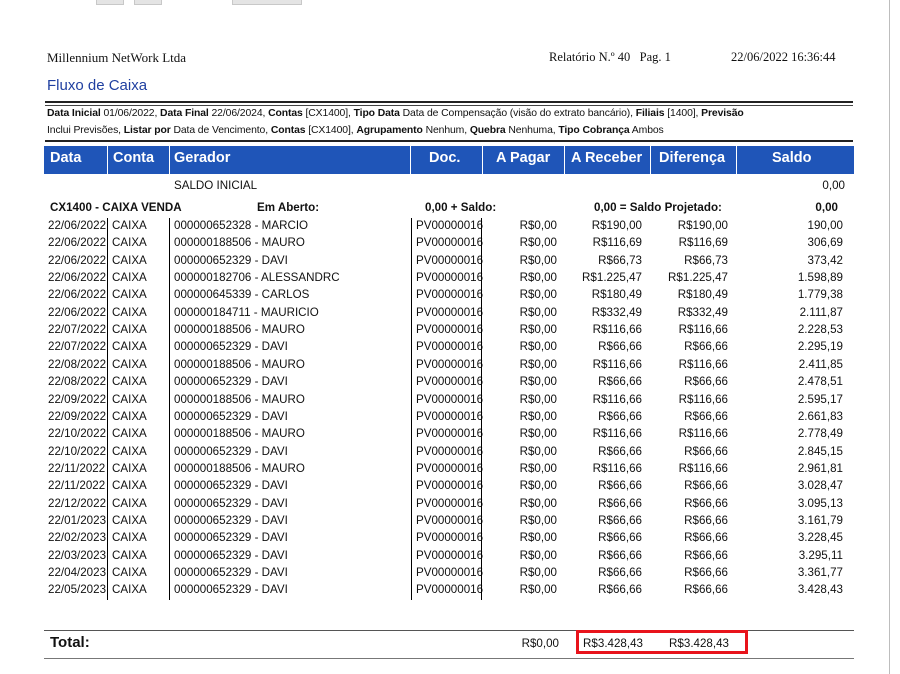 The height and width of the screenshot is (674, 900). I want to click on cell-saldo: 306,69, so click(825, 243).